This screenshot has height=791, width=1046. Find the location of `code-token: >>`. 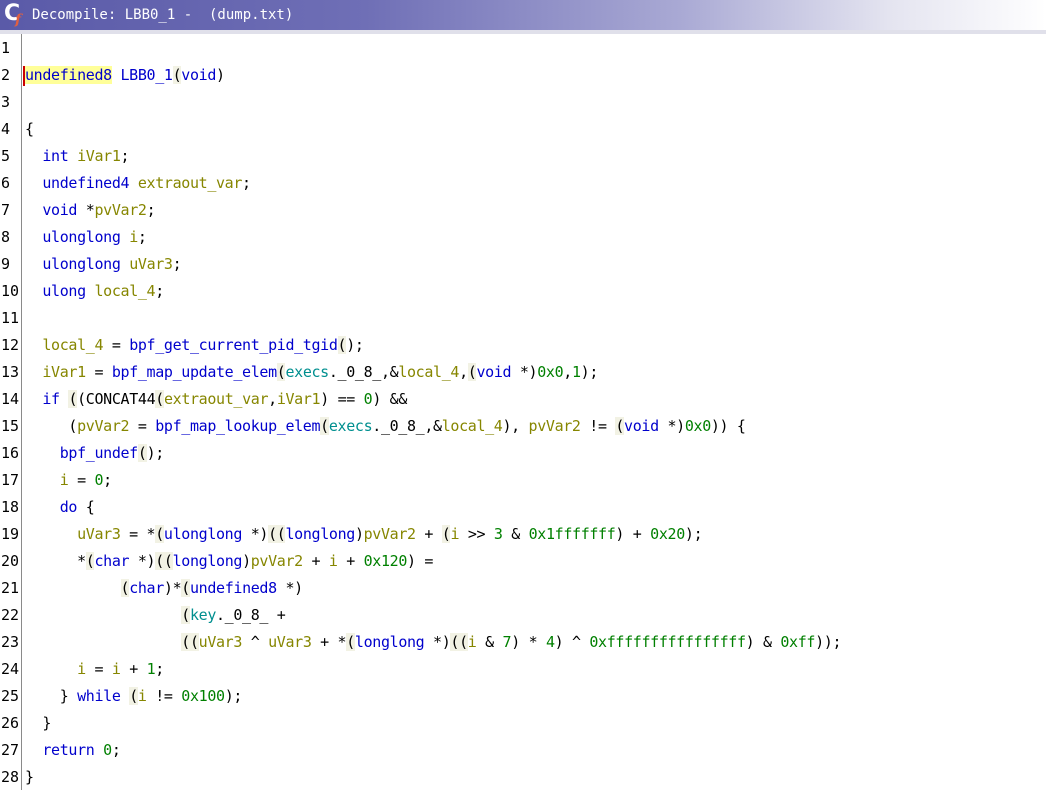

code-token: >> is located at coordinates (476, 534).